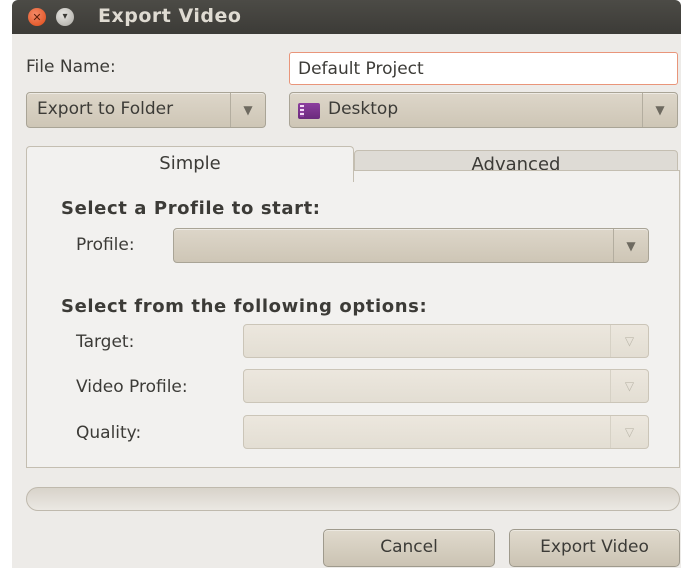 Image resolution: width=681 pixels, height=568 pixels. What do you see at coordinates (190, 164) in the screenshot?
I see `tab-simple: Simple` at bounding box center [190, 164].